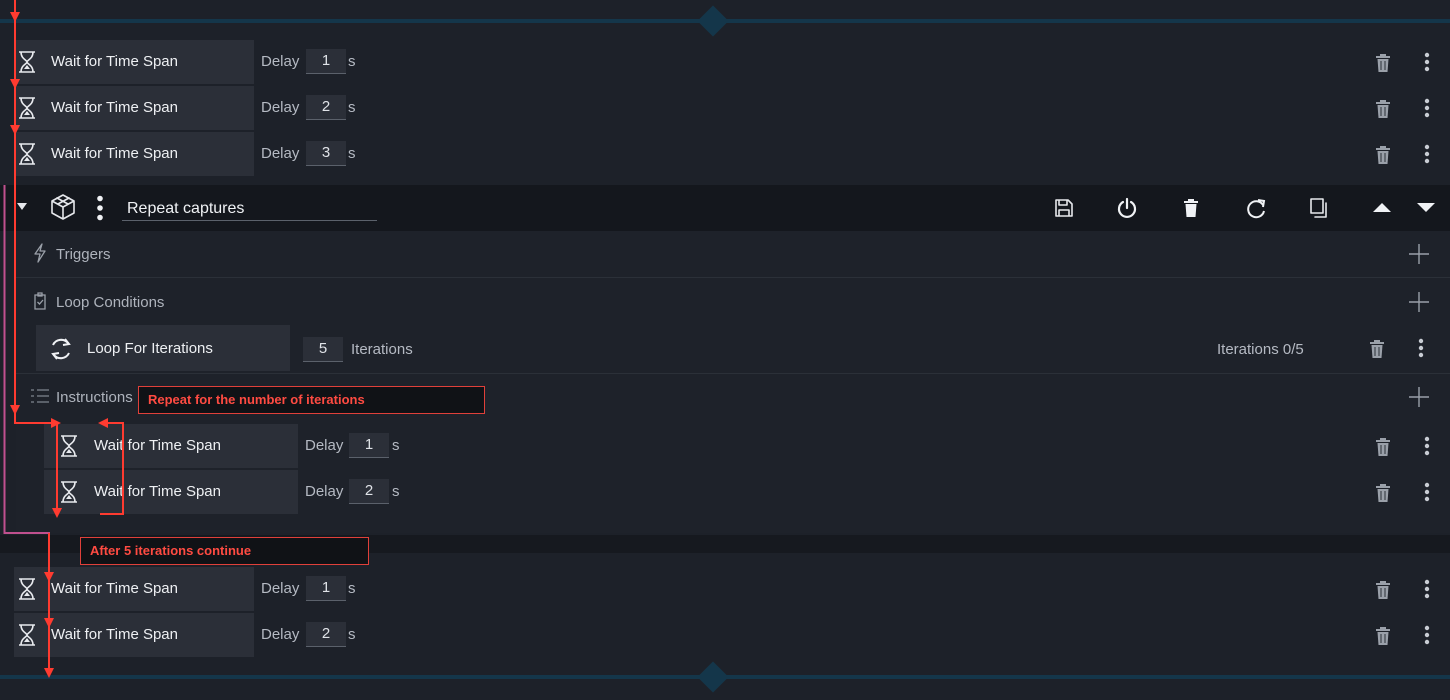 The width and height of the screenshot is (1450, 700). Describe the element at coordinates (1382, 207) in the screenshot. I see `move-up-icon` at that location.